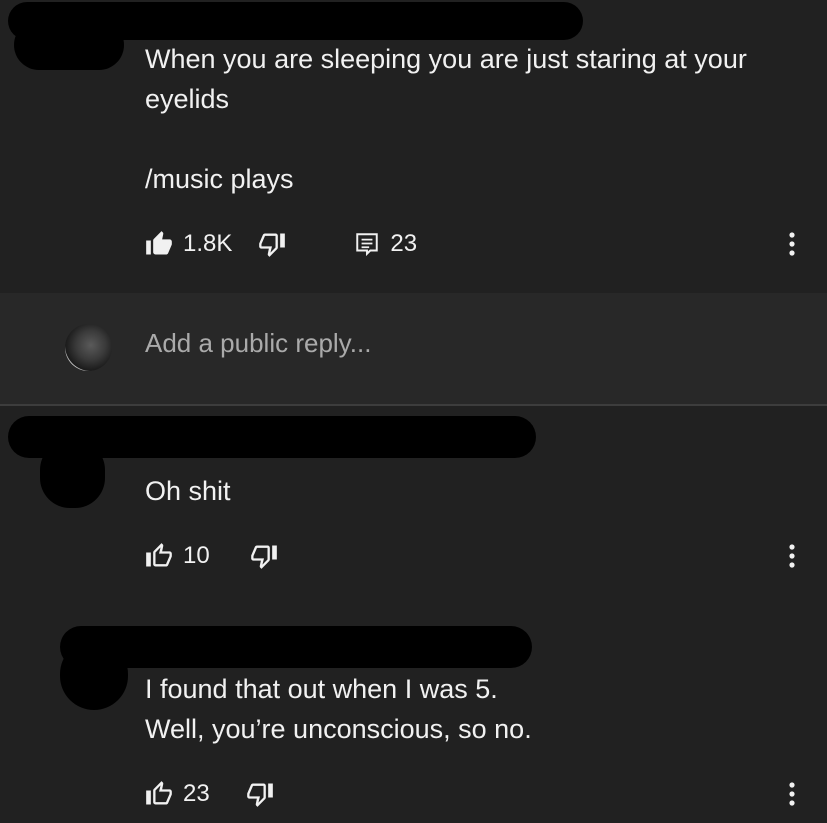  Describe the element at coordinates (196, 555) in the screenshot. I see `like-count: 10` at that location.